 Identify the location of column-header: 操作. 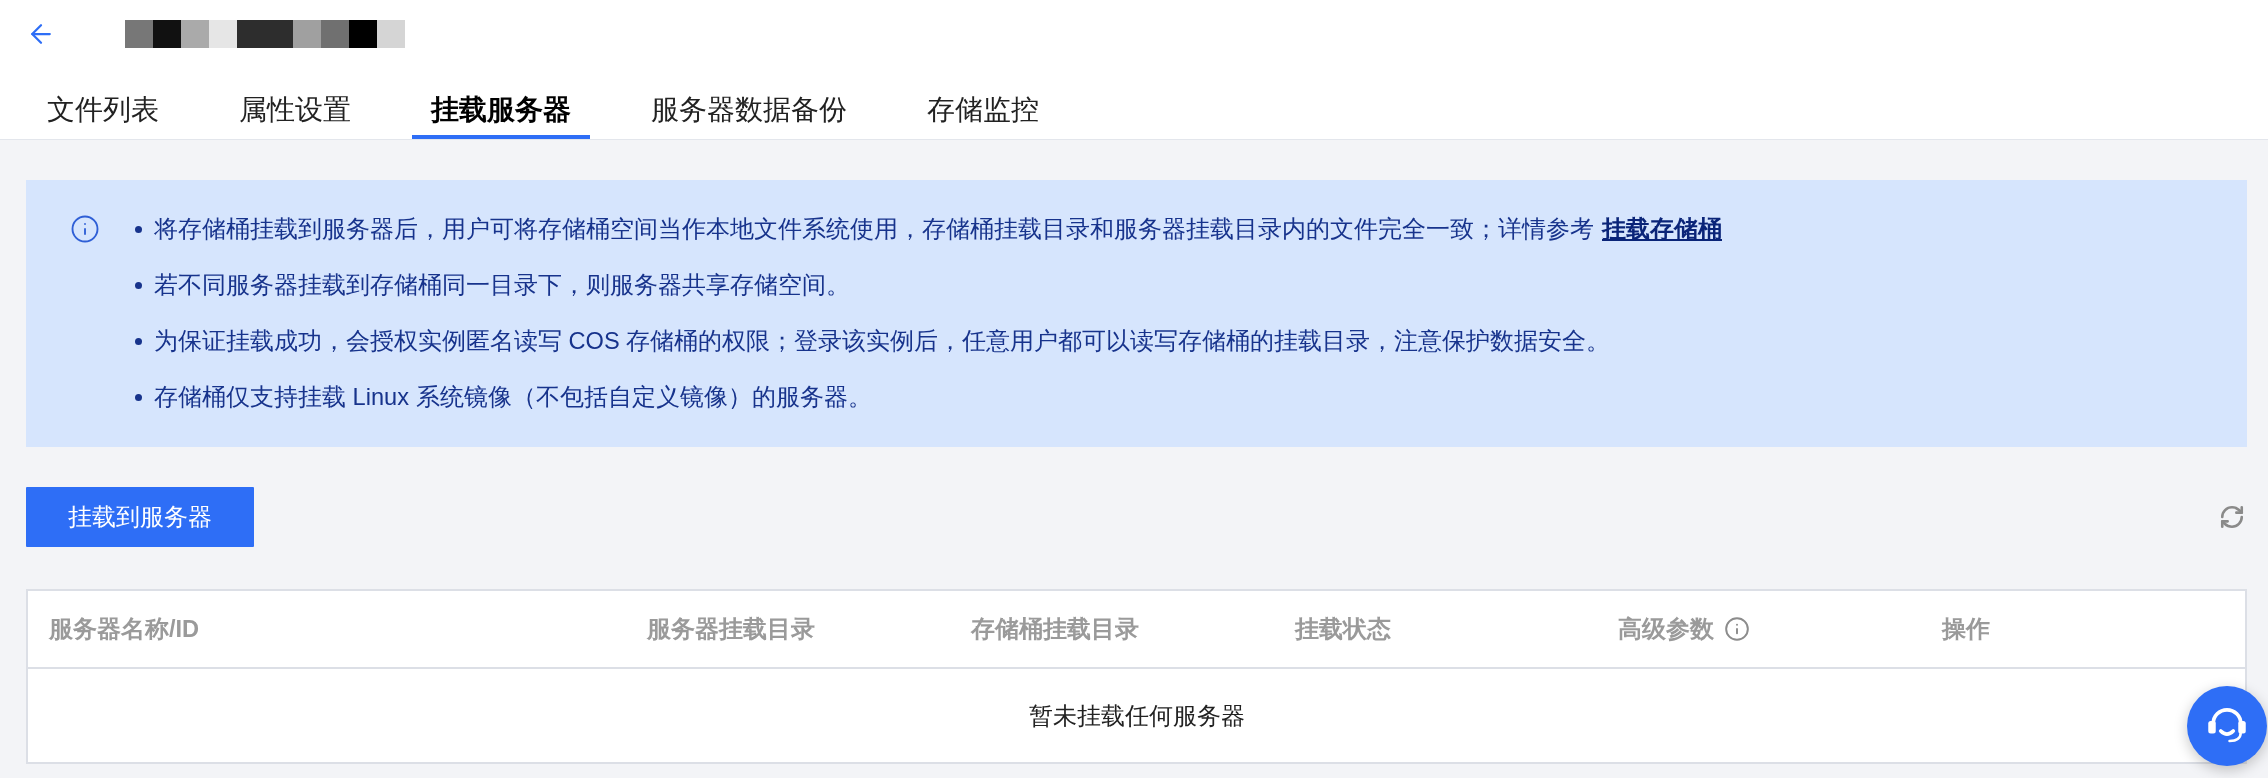
(1966, 629).